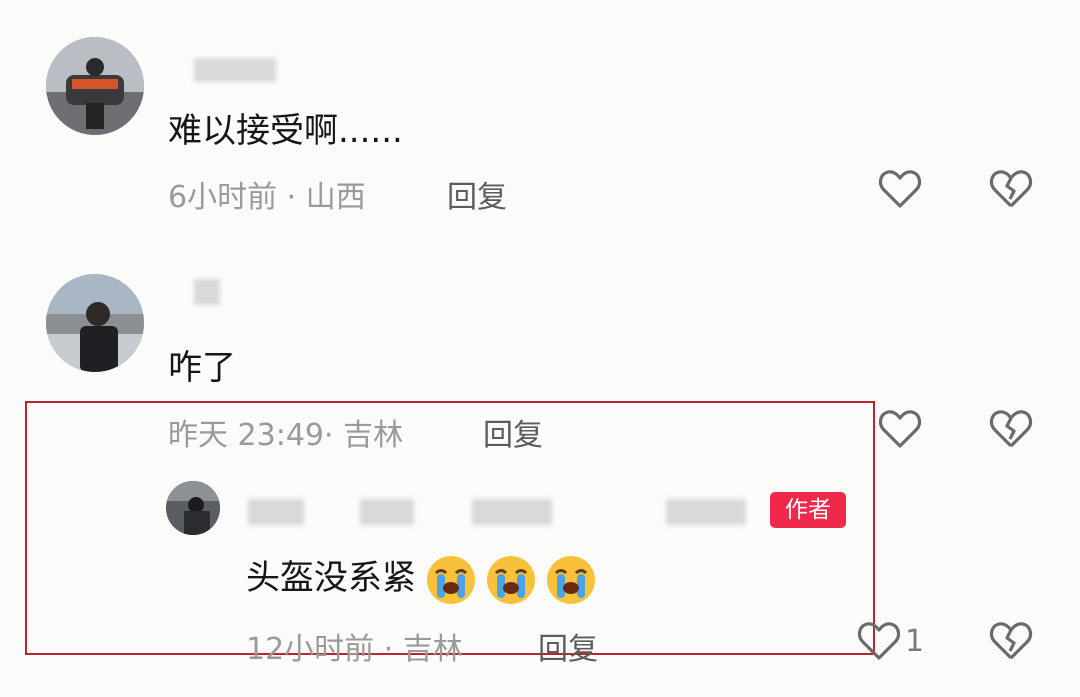 The height and width of the screenshot is (697, 1080). I want to click on person-photo, so click(95, 323).